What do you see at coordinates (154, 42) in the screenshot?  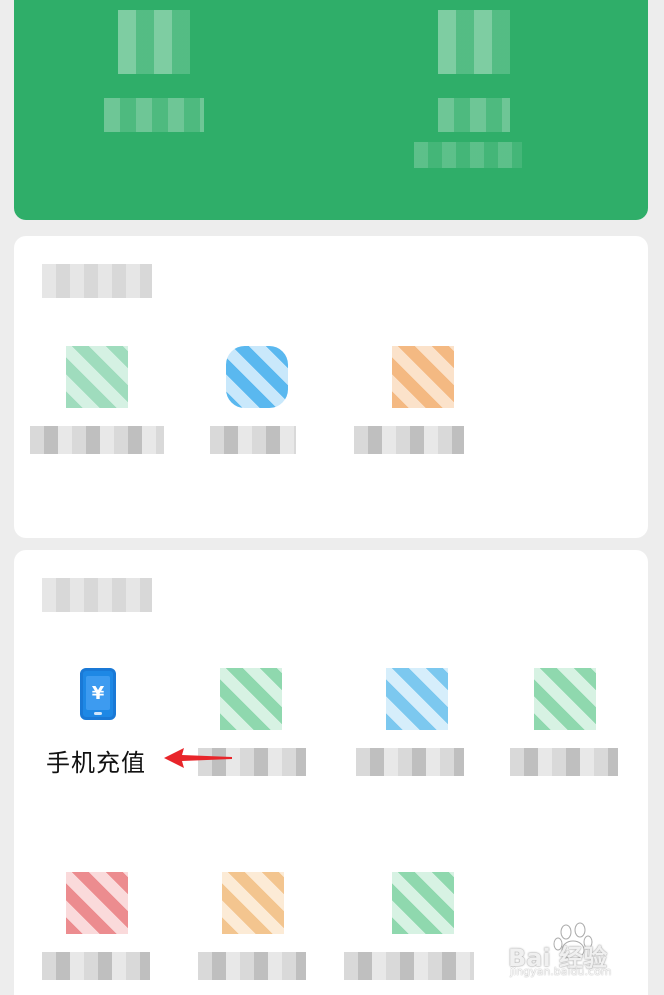 I see `money-icon` at bounding box center [154, 42].